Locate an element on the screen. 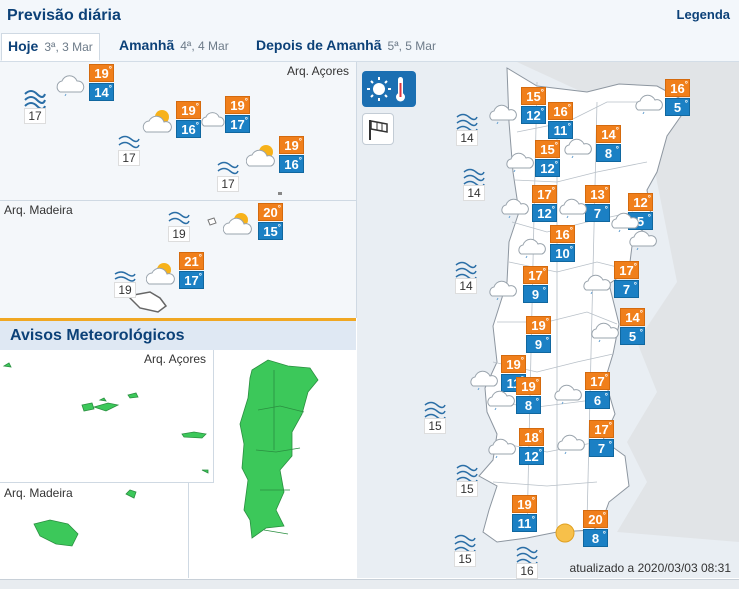 The width and height of the screenshot is (739, 589). forecast-badge: 19 ° 14 ° is located at coordinates (101, 82).